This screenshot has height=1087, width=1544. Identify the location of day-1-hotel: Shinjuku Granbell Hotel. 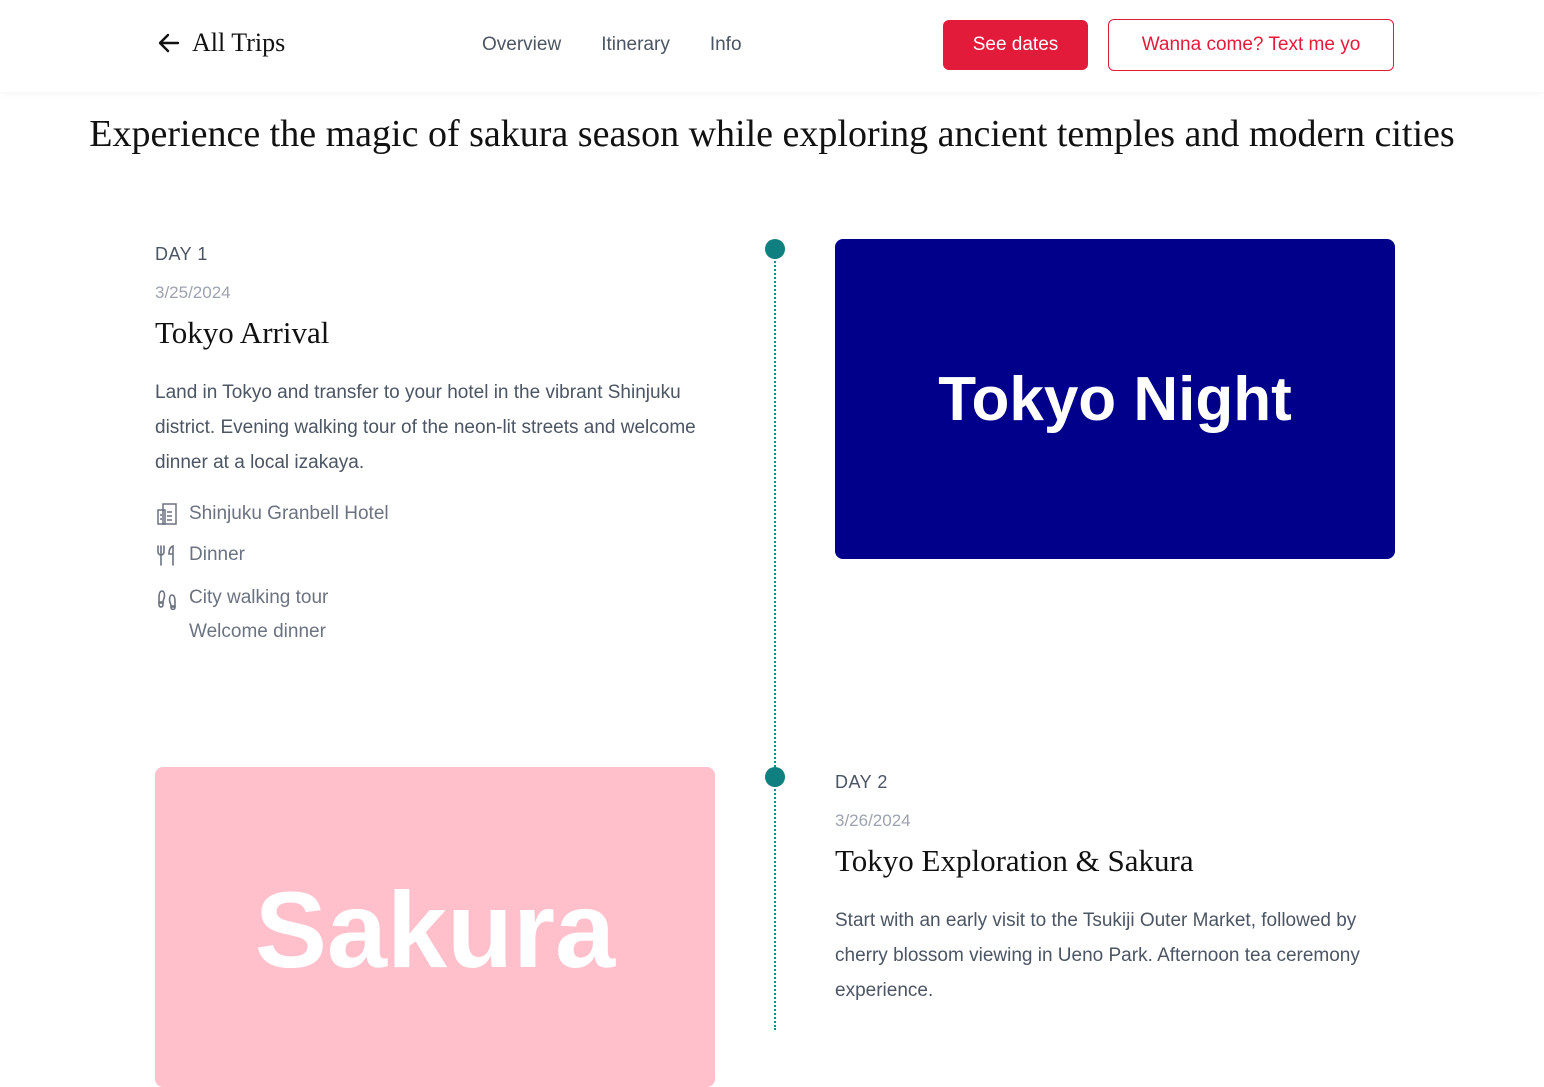
(272, 514).